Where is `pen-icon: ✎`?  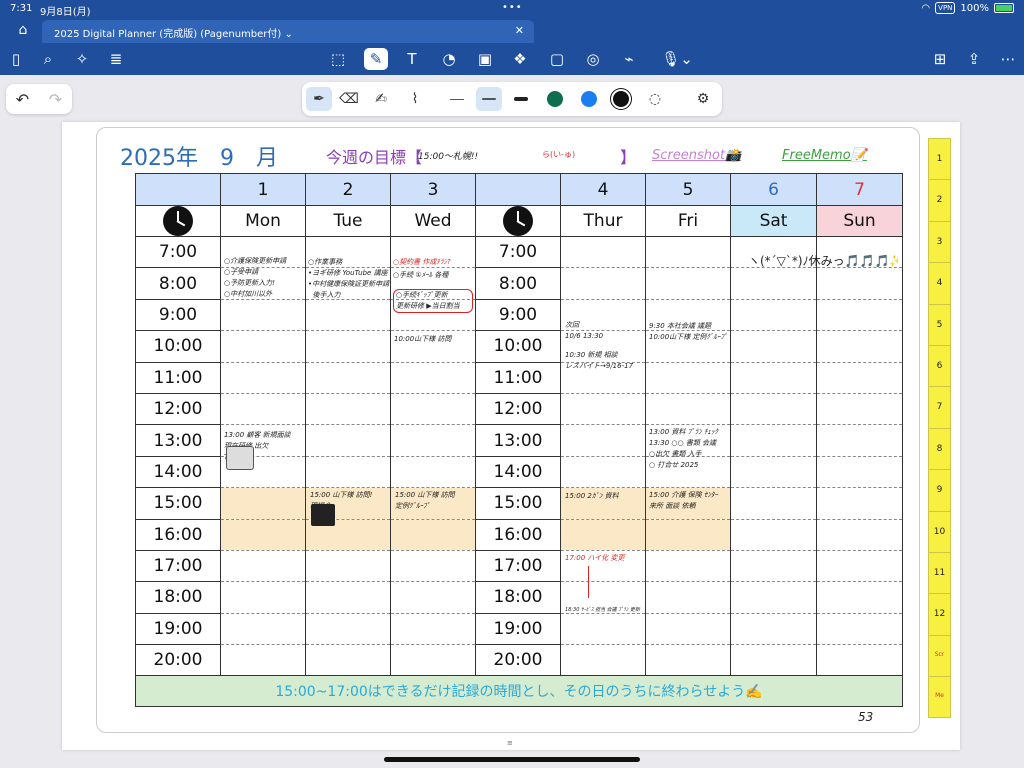 pen-icon: ✎ is located at coordinates (376, 59).